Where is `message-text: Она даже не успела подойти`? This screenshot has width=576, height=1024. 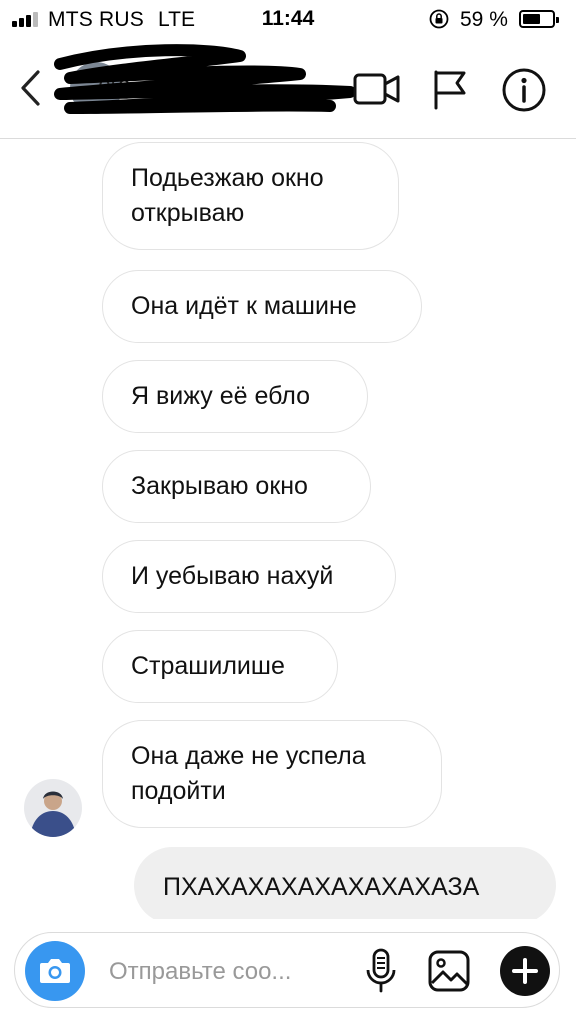 message-text: Она даже не успела подойти is located at coordinates (248, 773).